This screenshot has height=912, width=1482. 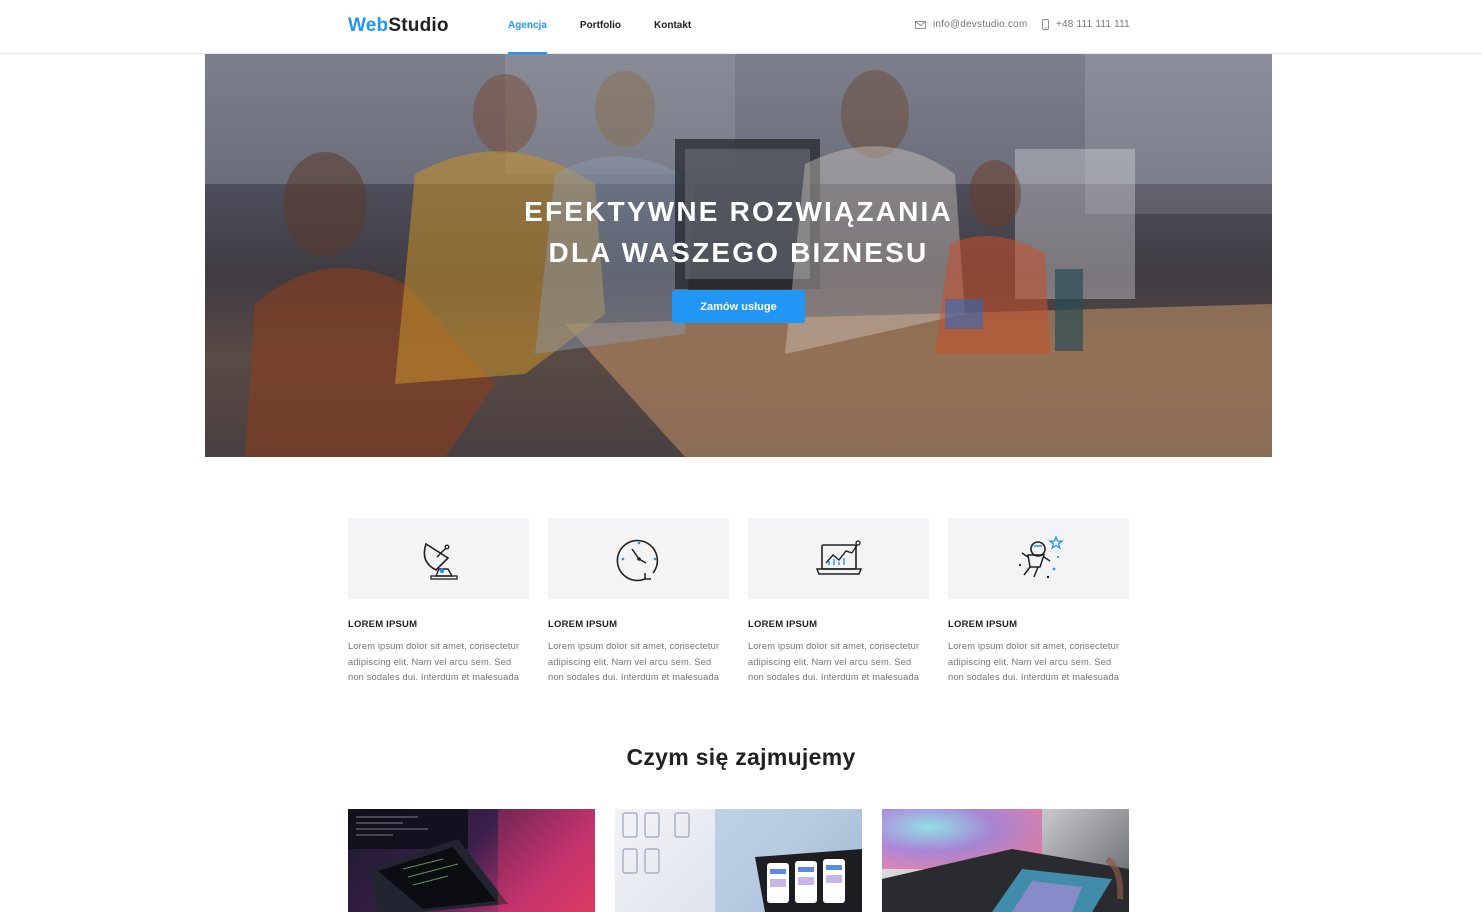 I want to click on logo: WebStudio, so click(x=398, y=26).